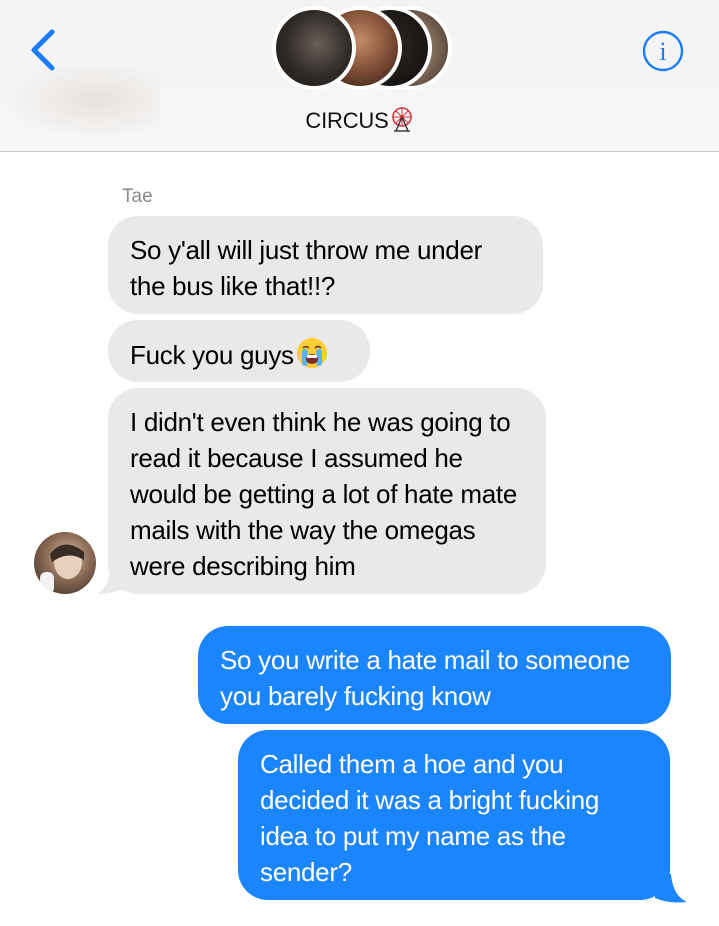  I want to click on loudly-crying-face-icon, so click(312, 357).